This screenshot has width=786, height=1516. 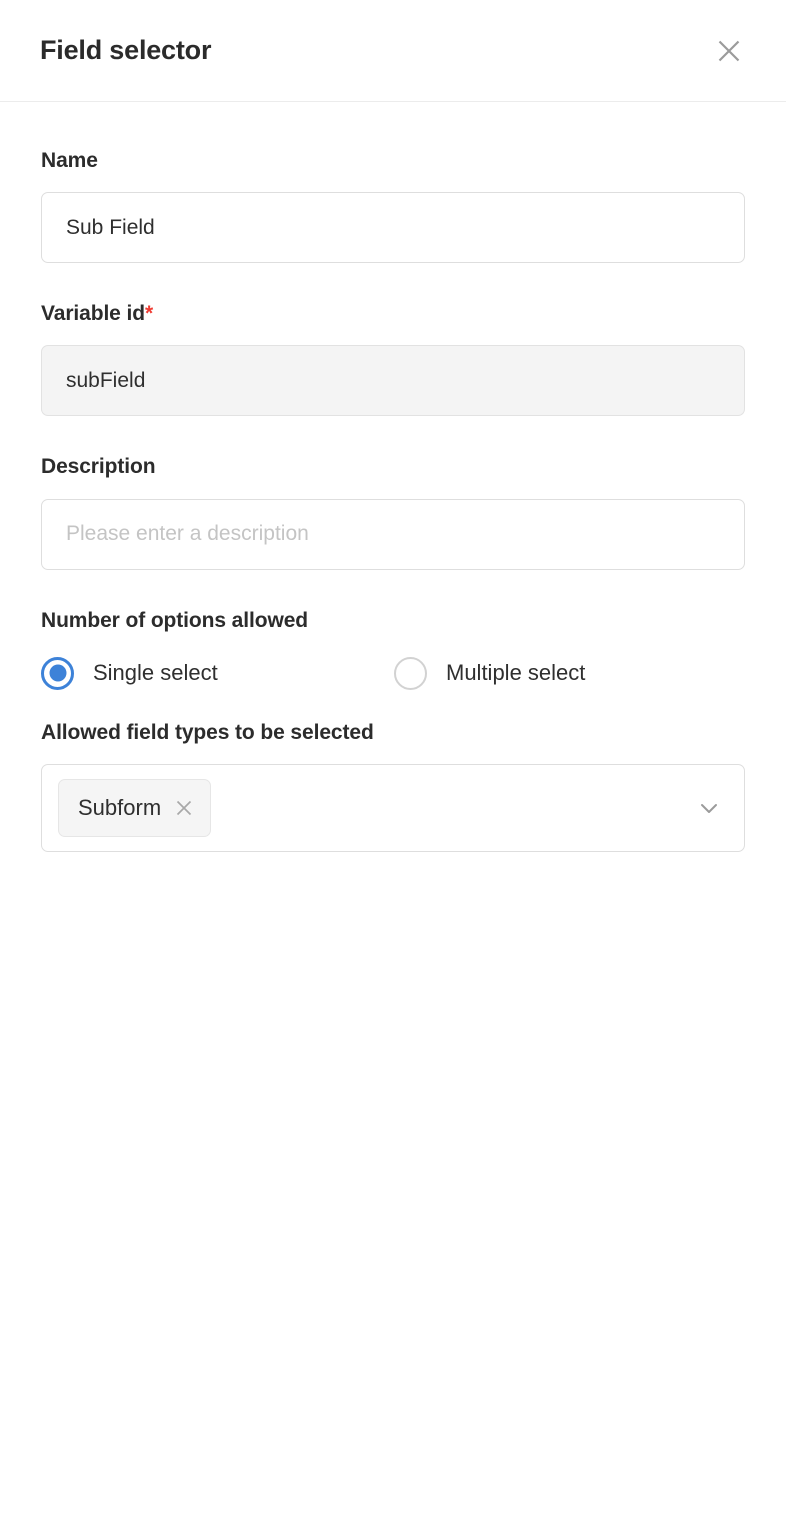 I want to click on description-input, so click(x=393, y=534).